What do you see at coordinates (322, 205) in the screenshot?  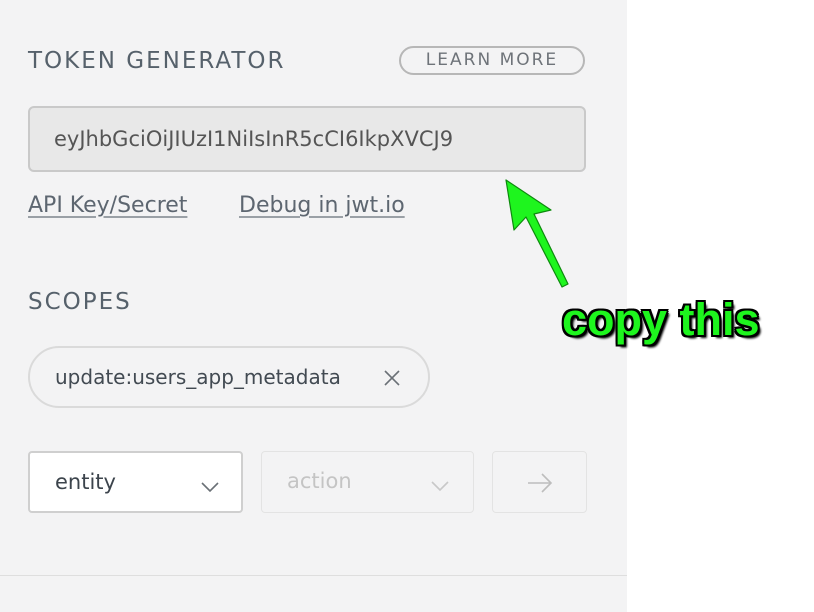 I see `debug-jwt-link: Debug in jwt.io` at bounding box center [322, 205].